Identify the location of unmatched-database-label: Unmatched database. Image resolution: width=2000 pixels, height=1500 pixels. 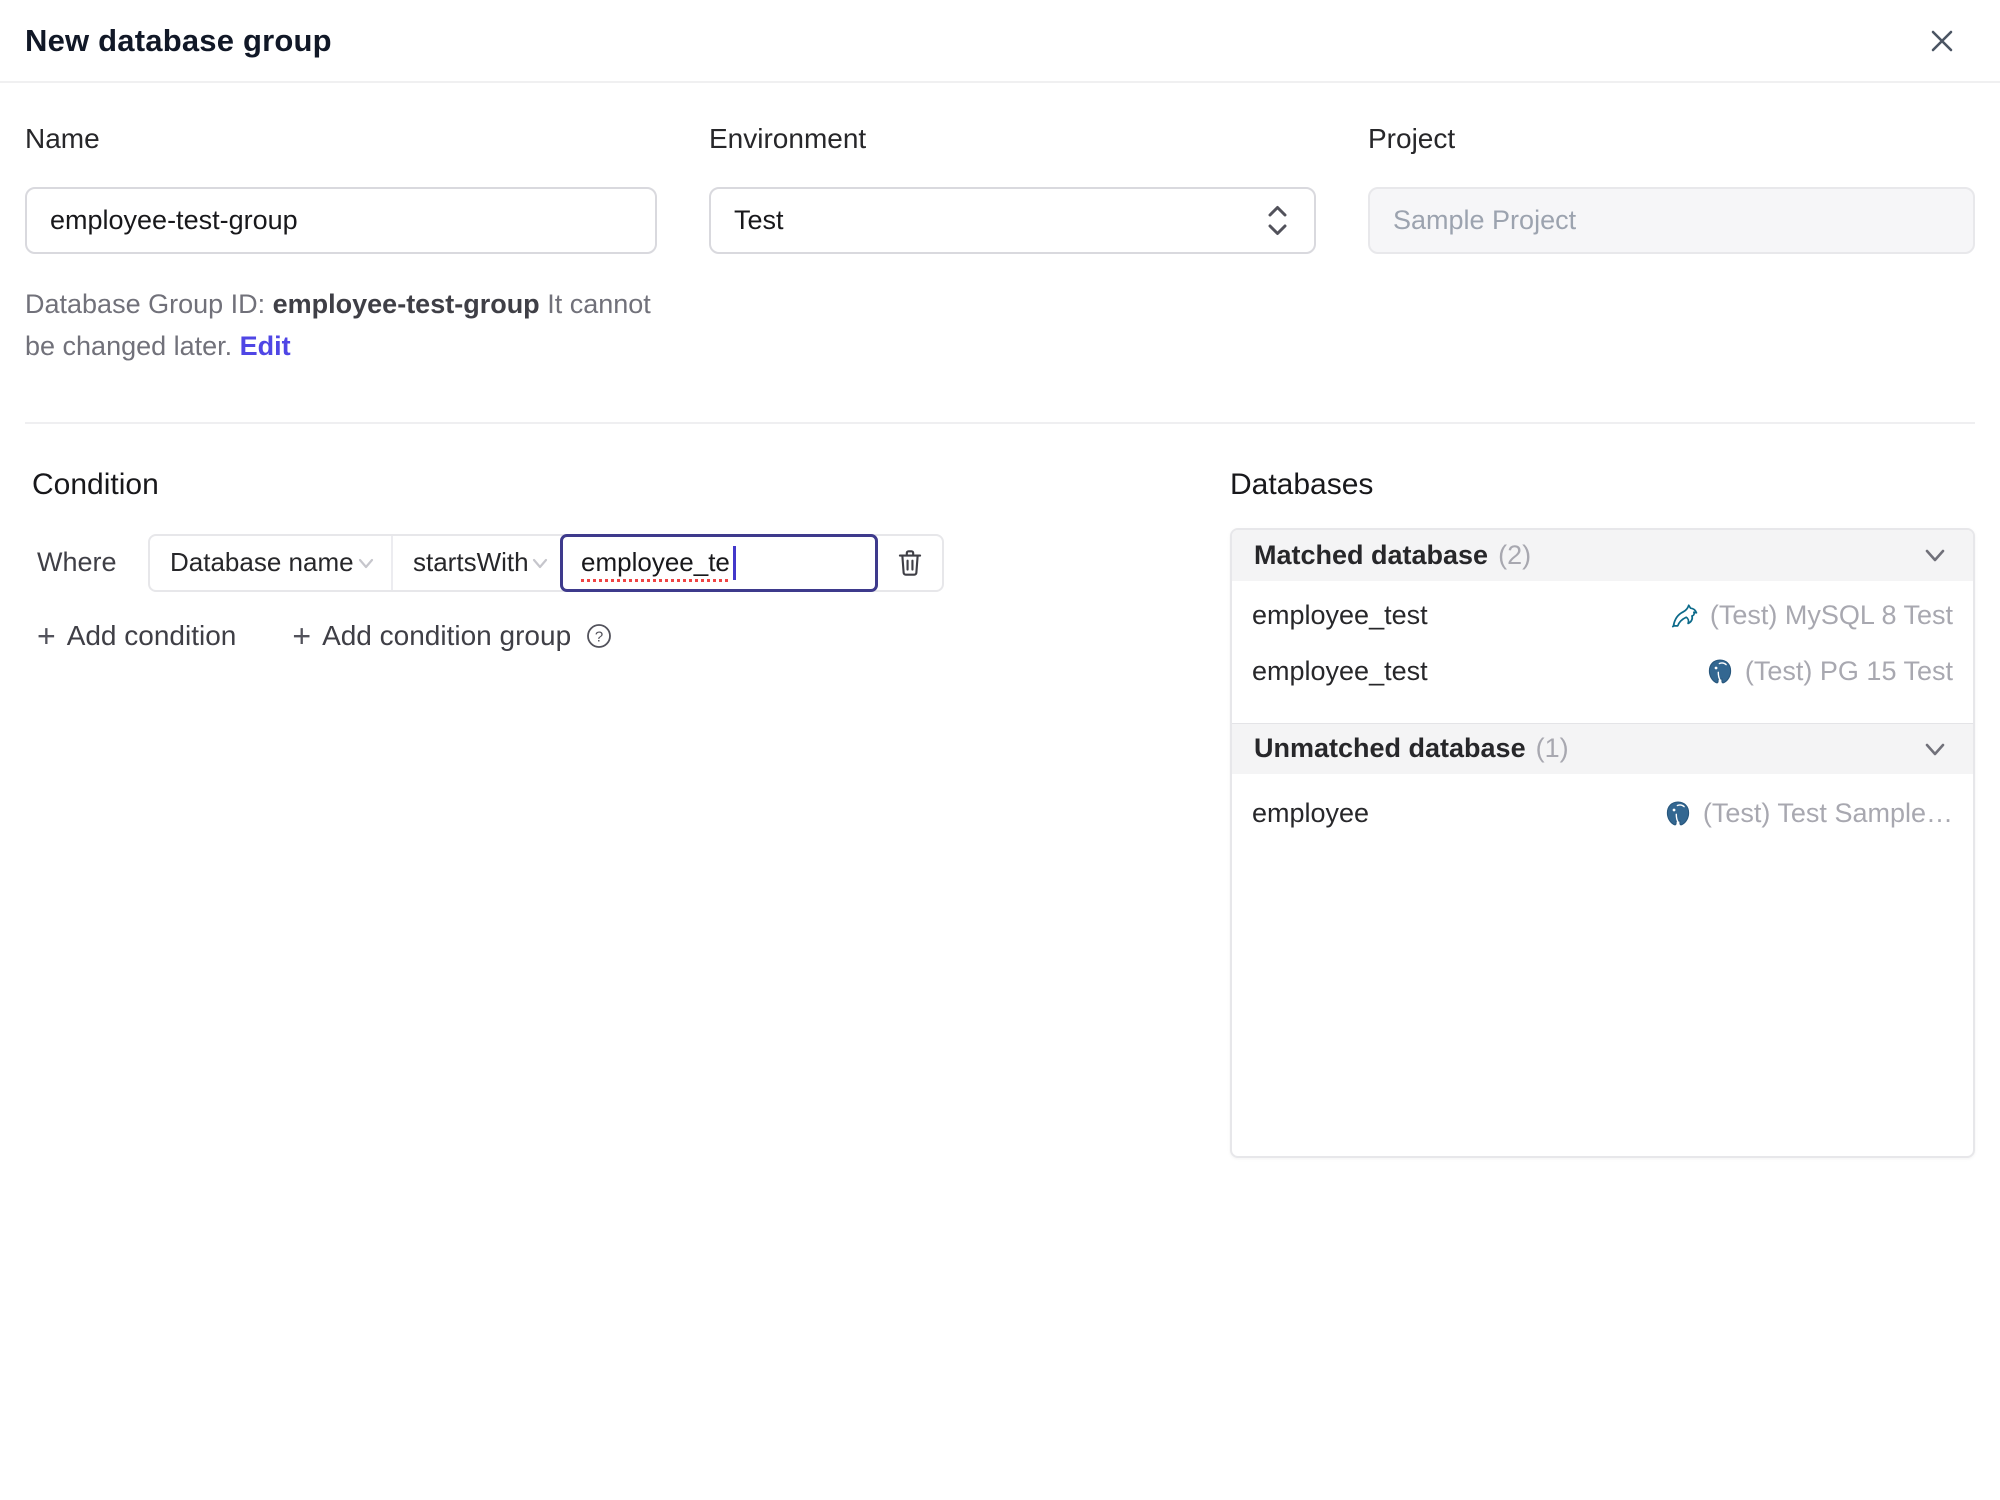
(1390, 748).